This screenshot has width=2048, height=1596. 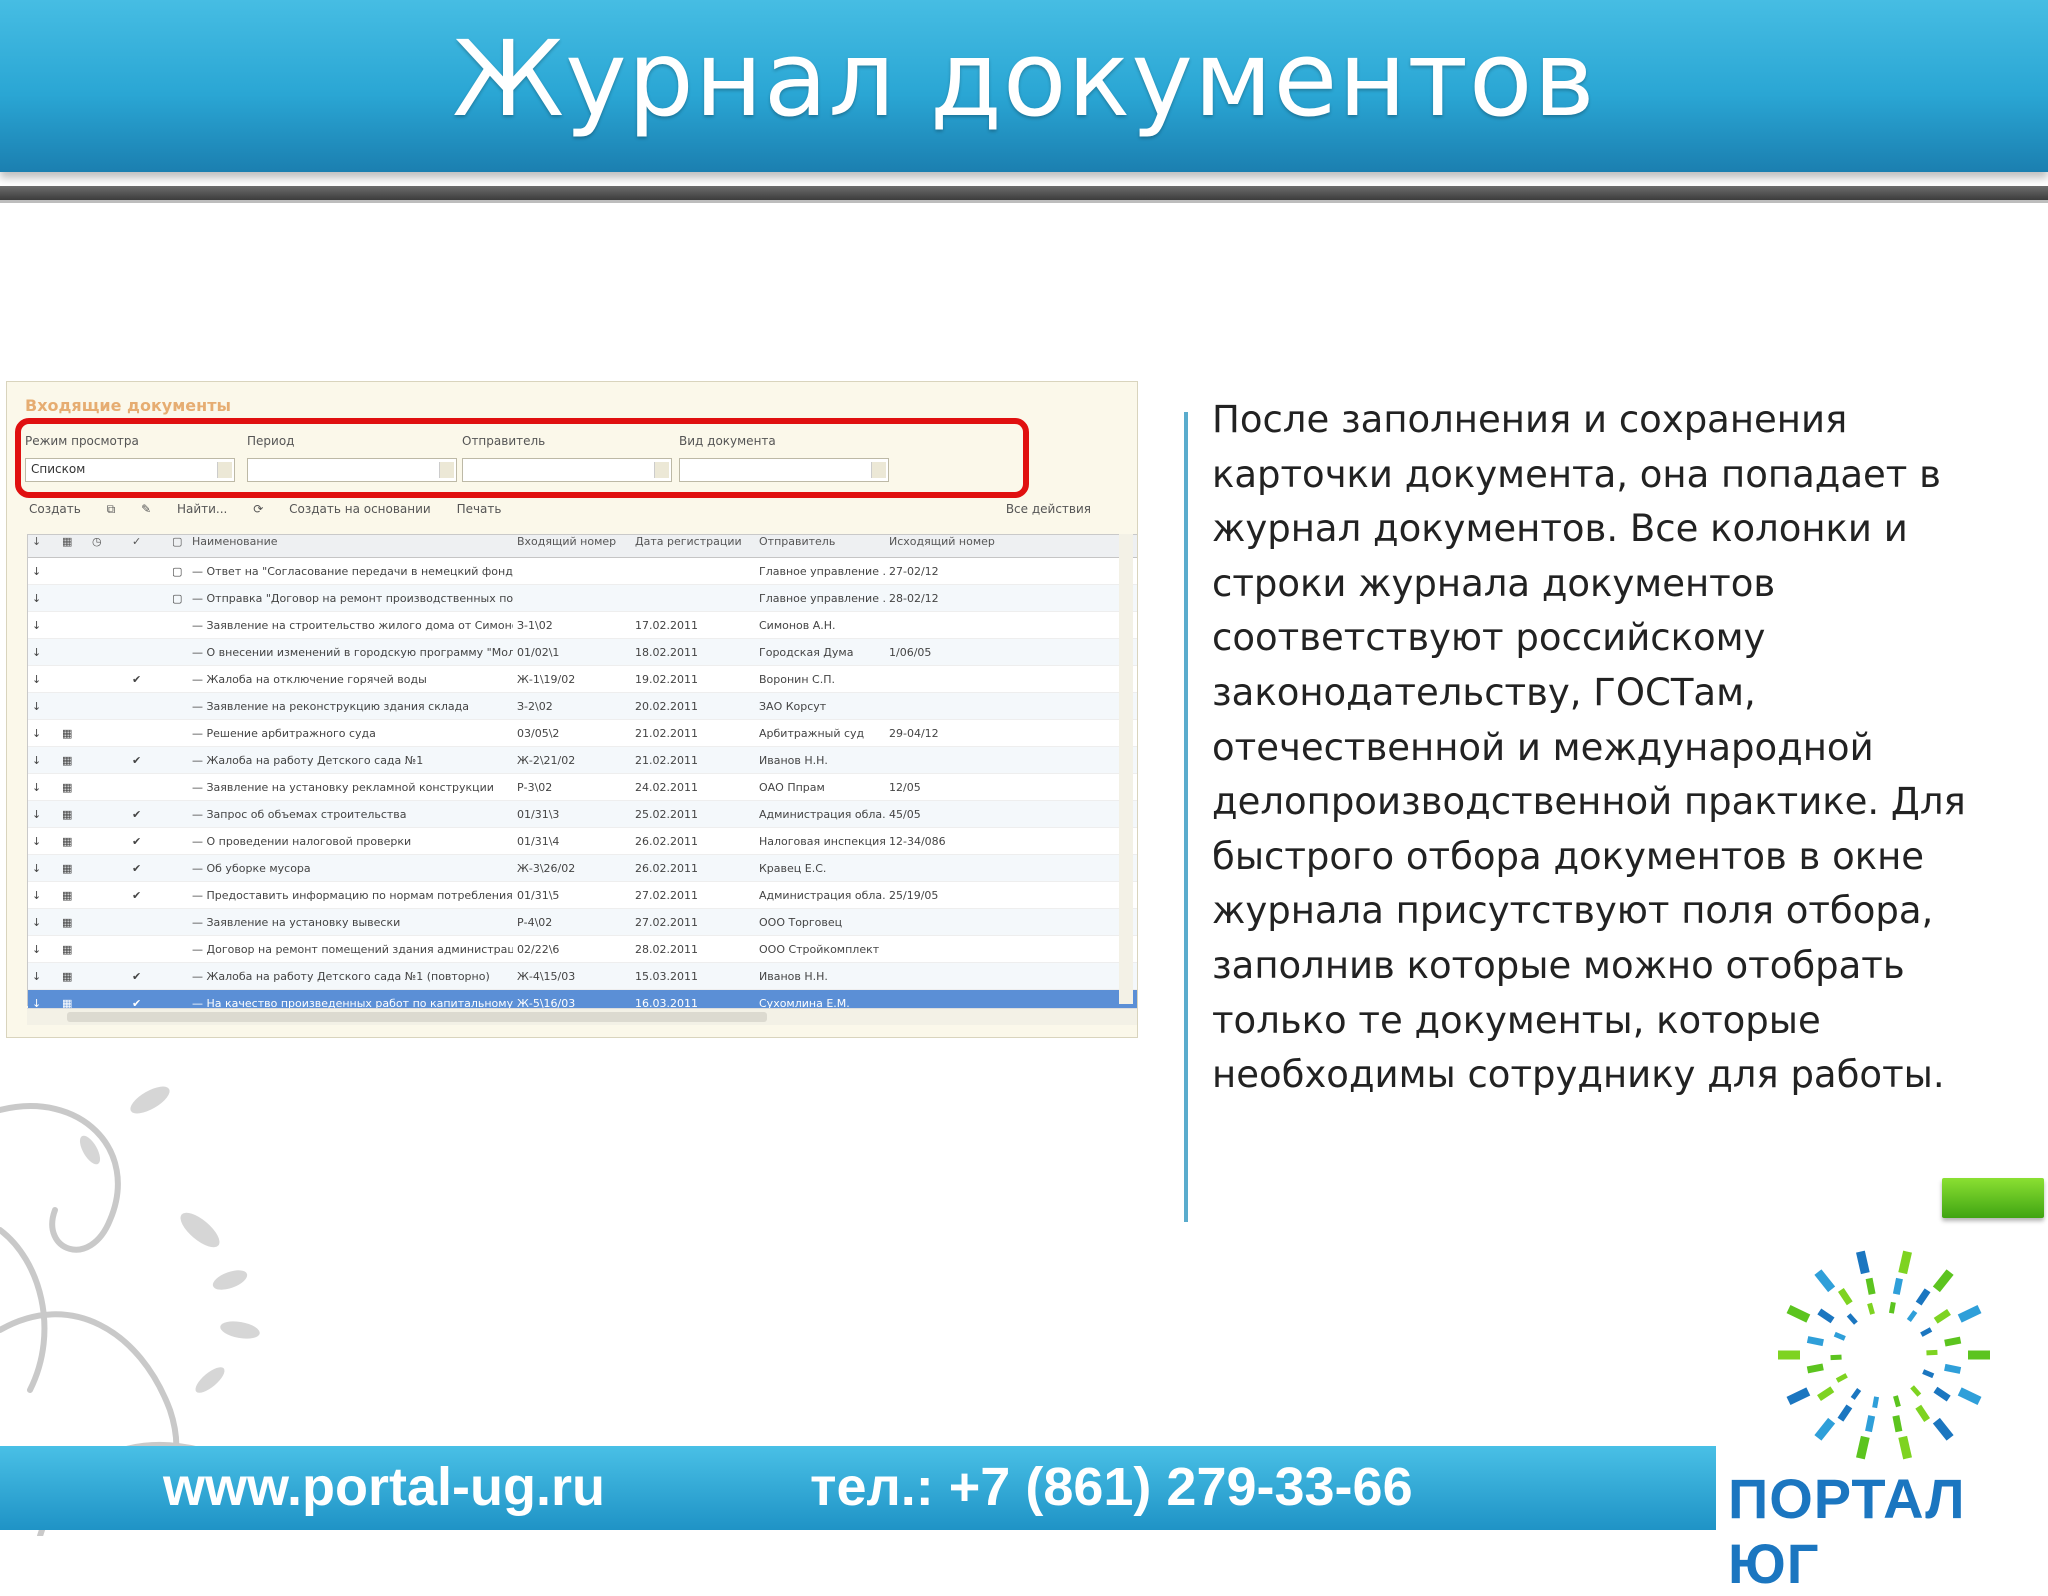 I want to click on cell-outgoing-number: 12/05, so click(x=905, y=787).